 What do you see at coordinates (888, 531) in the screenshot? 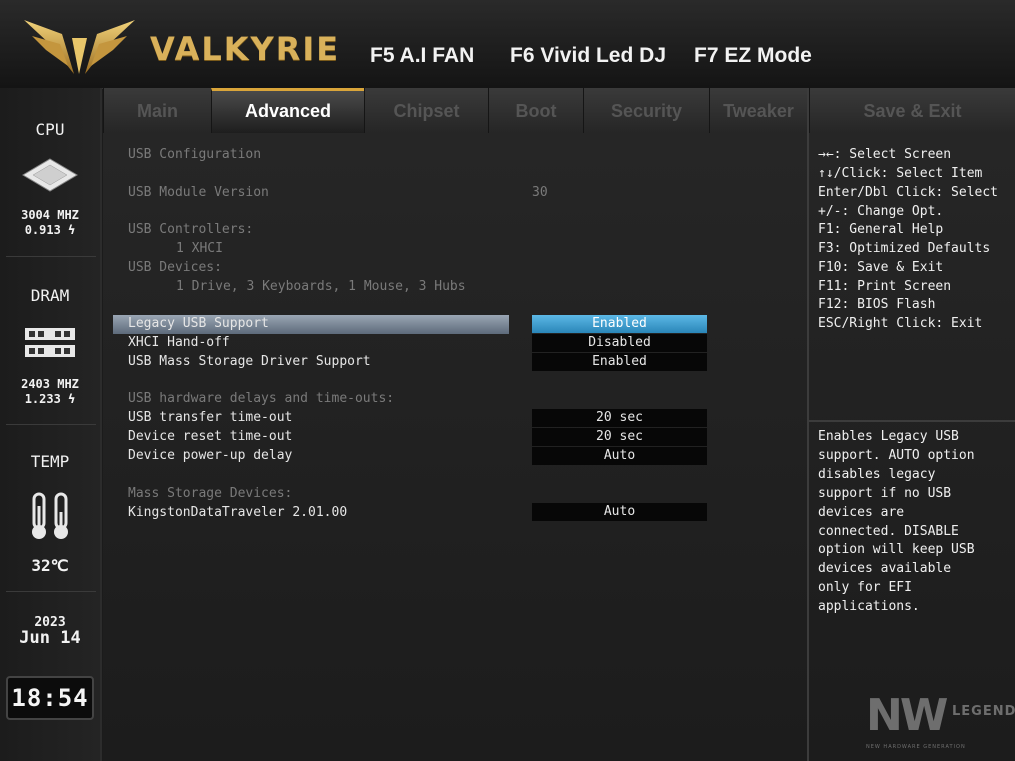
I see `help-text-line: connected. DISABLE` at bounding box center [888, 531].